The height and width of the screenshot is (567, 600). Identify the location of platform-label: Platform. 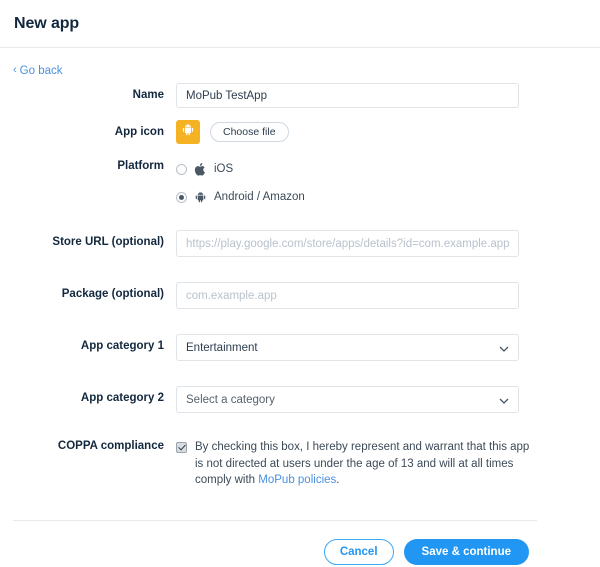
(140, 166).